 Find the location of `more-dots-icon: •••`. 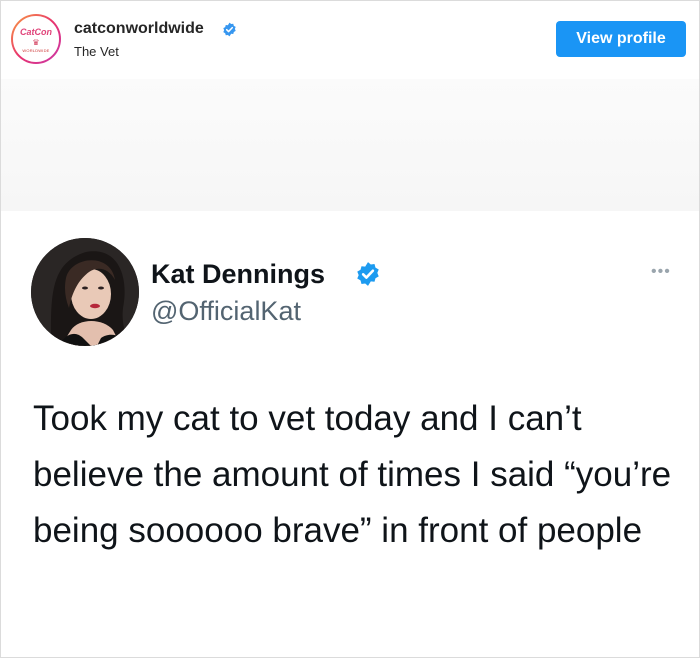

more-dots-icon: ••• is located at coordinates (661, 272).